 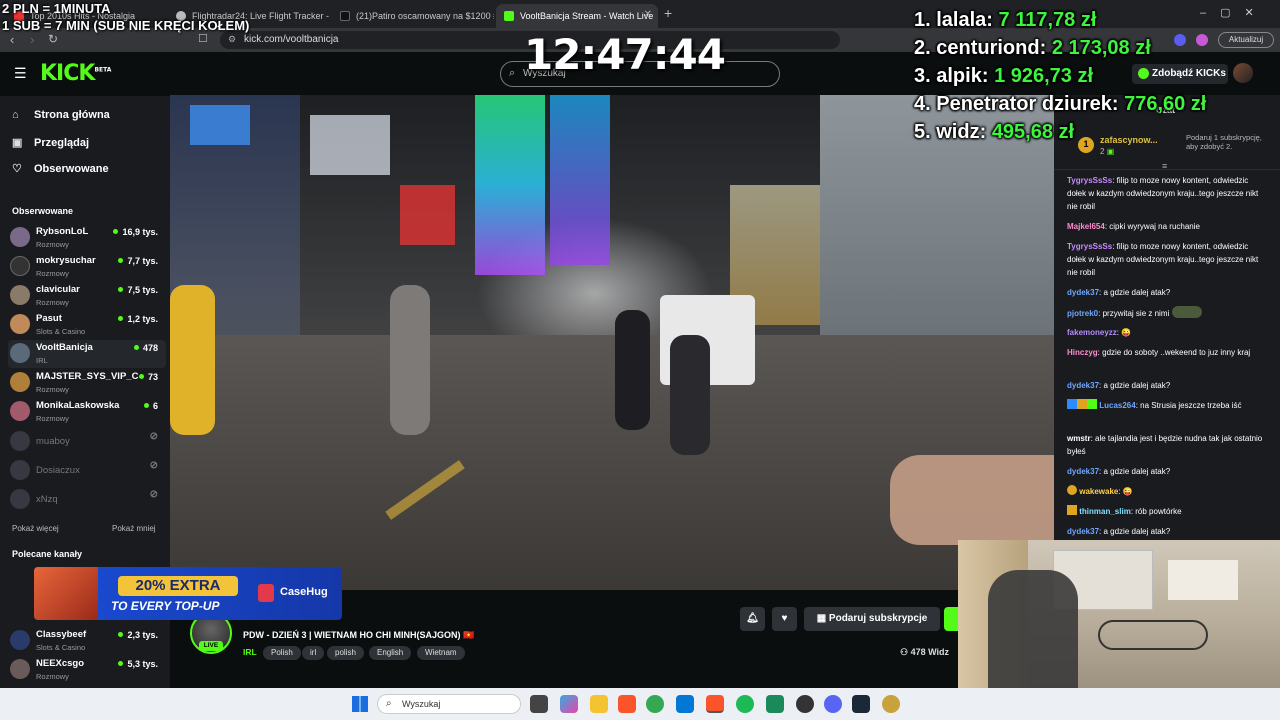 I want to click on kick-logo: KICKBETA, so click(x=75, y=73).